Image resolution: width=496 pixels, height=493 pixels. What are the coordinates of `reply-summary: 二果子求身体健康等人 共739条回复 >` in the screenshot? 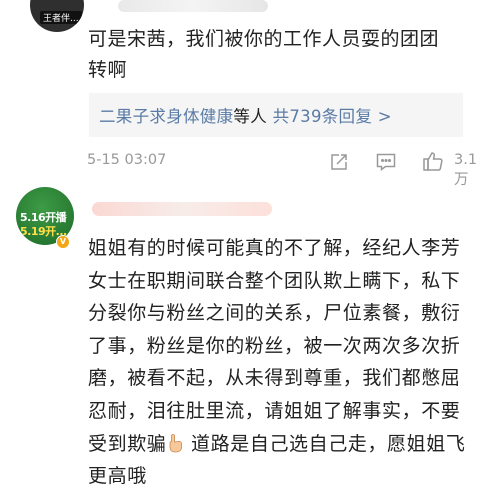 It's located at (276, 115).